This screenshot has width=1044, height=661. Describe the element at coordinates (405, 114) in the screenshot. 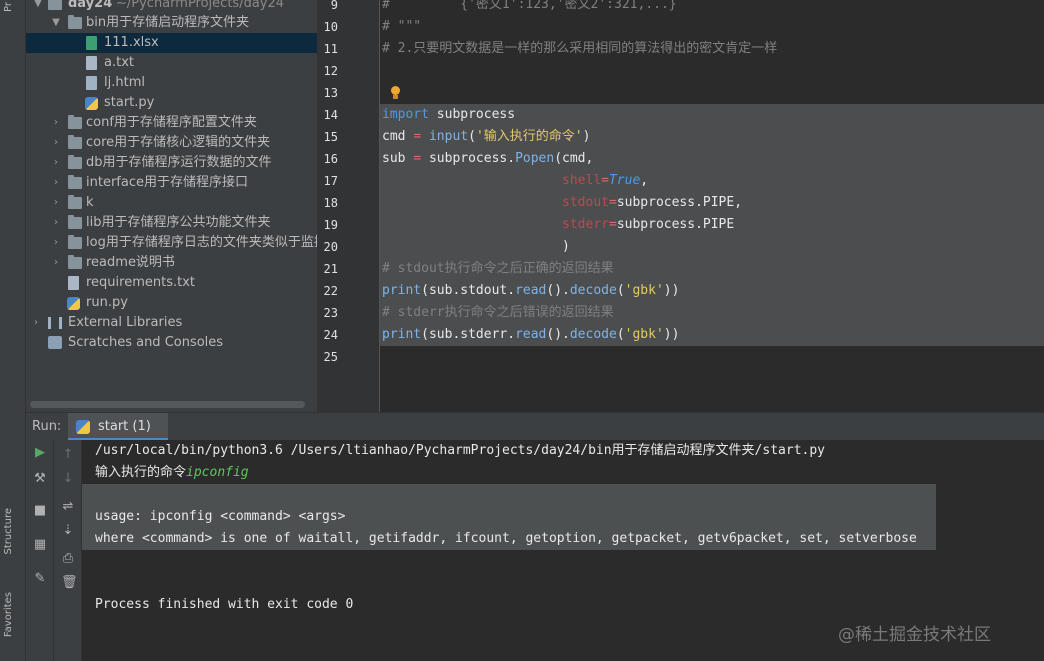

I see `code-token: import` at that location.